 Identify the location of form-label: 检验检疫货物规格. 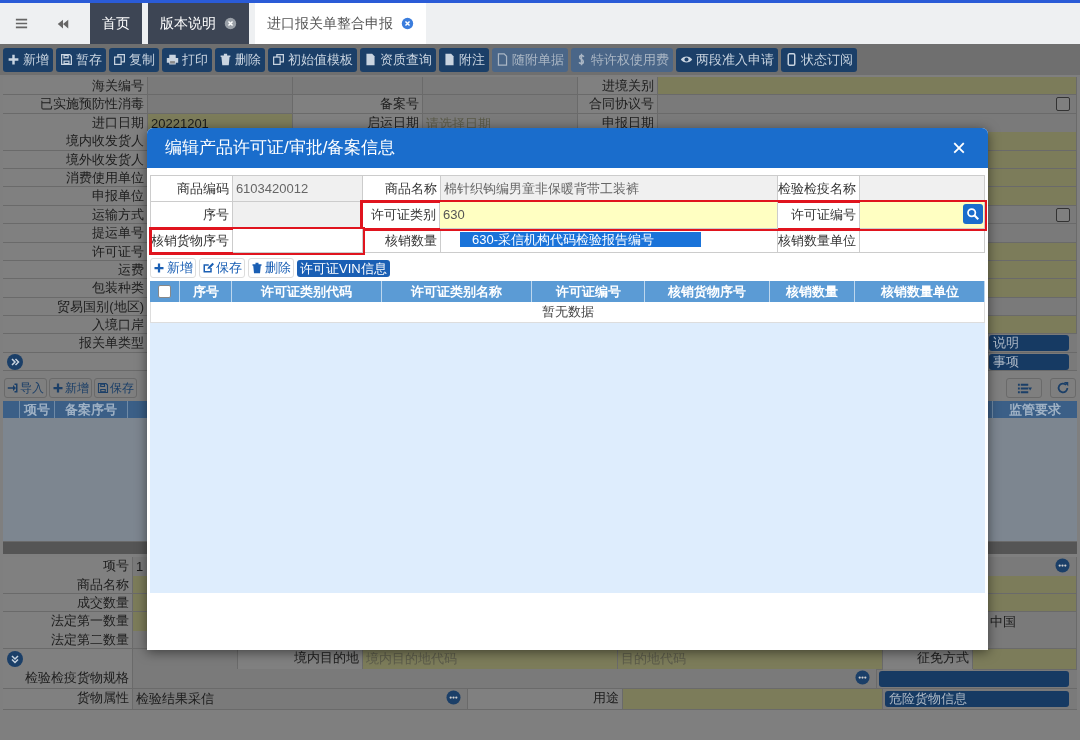
(68, 679).